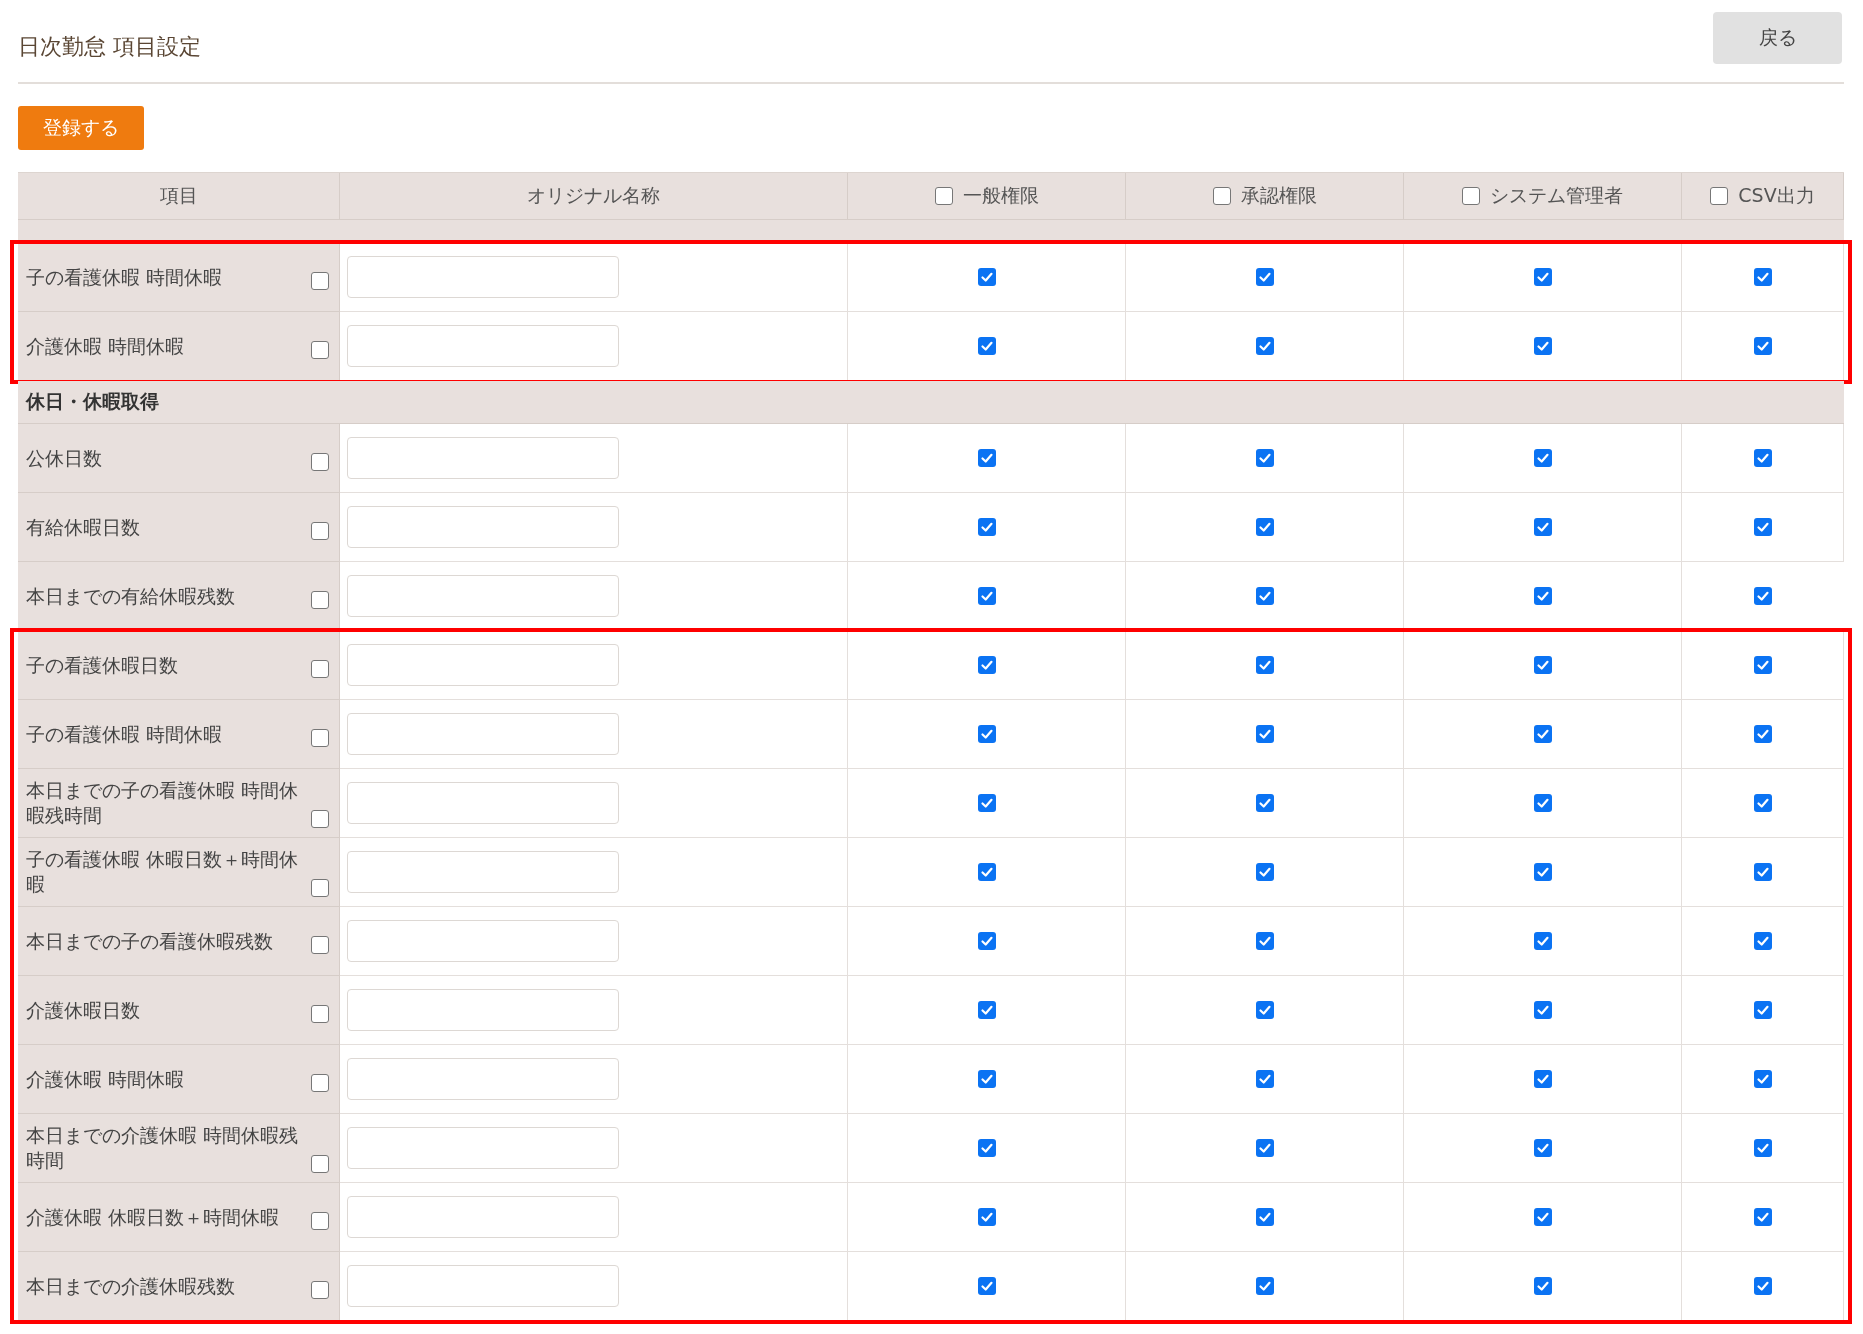 This screenshot has width=1863, height=1334. Describe the element at coordinates (163, 872) in the screenshot. I see `item-label: 子の看護休暇 休暇日数＋時間休暇` at that location.